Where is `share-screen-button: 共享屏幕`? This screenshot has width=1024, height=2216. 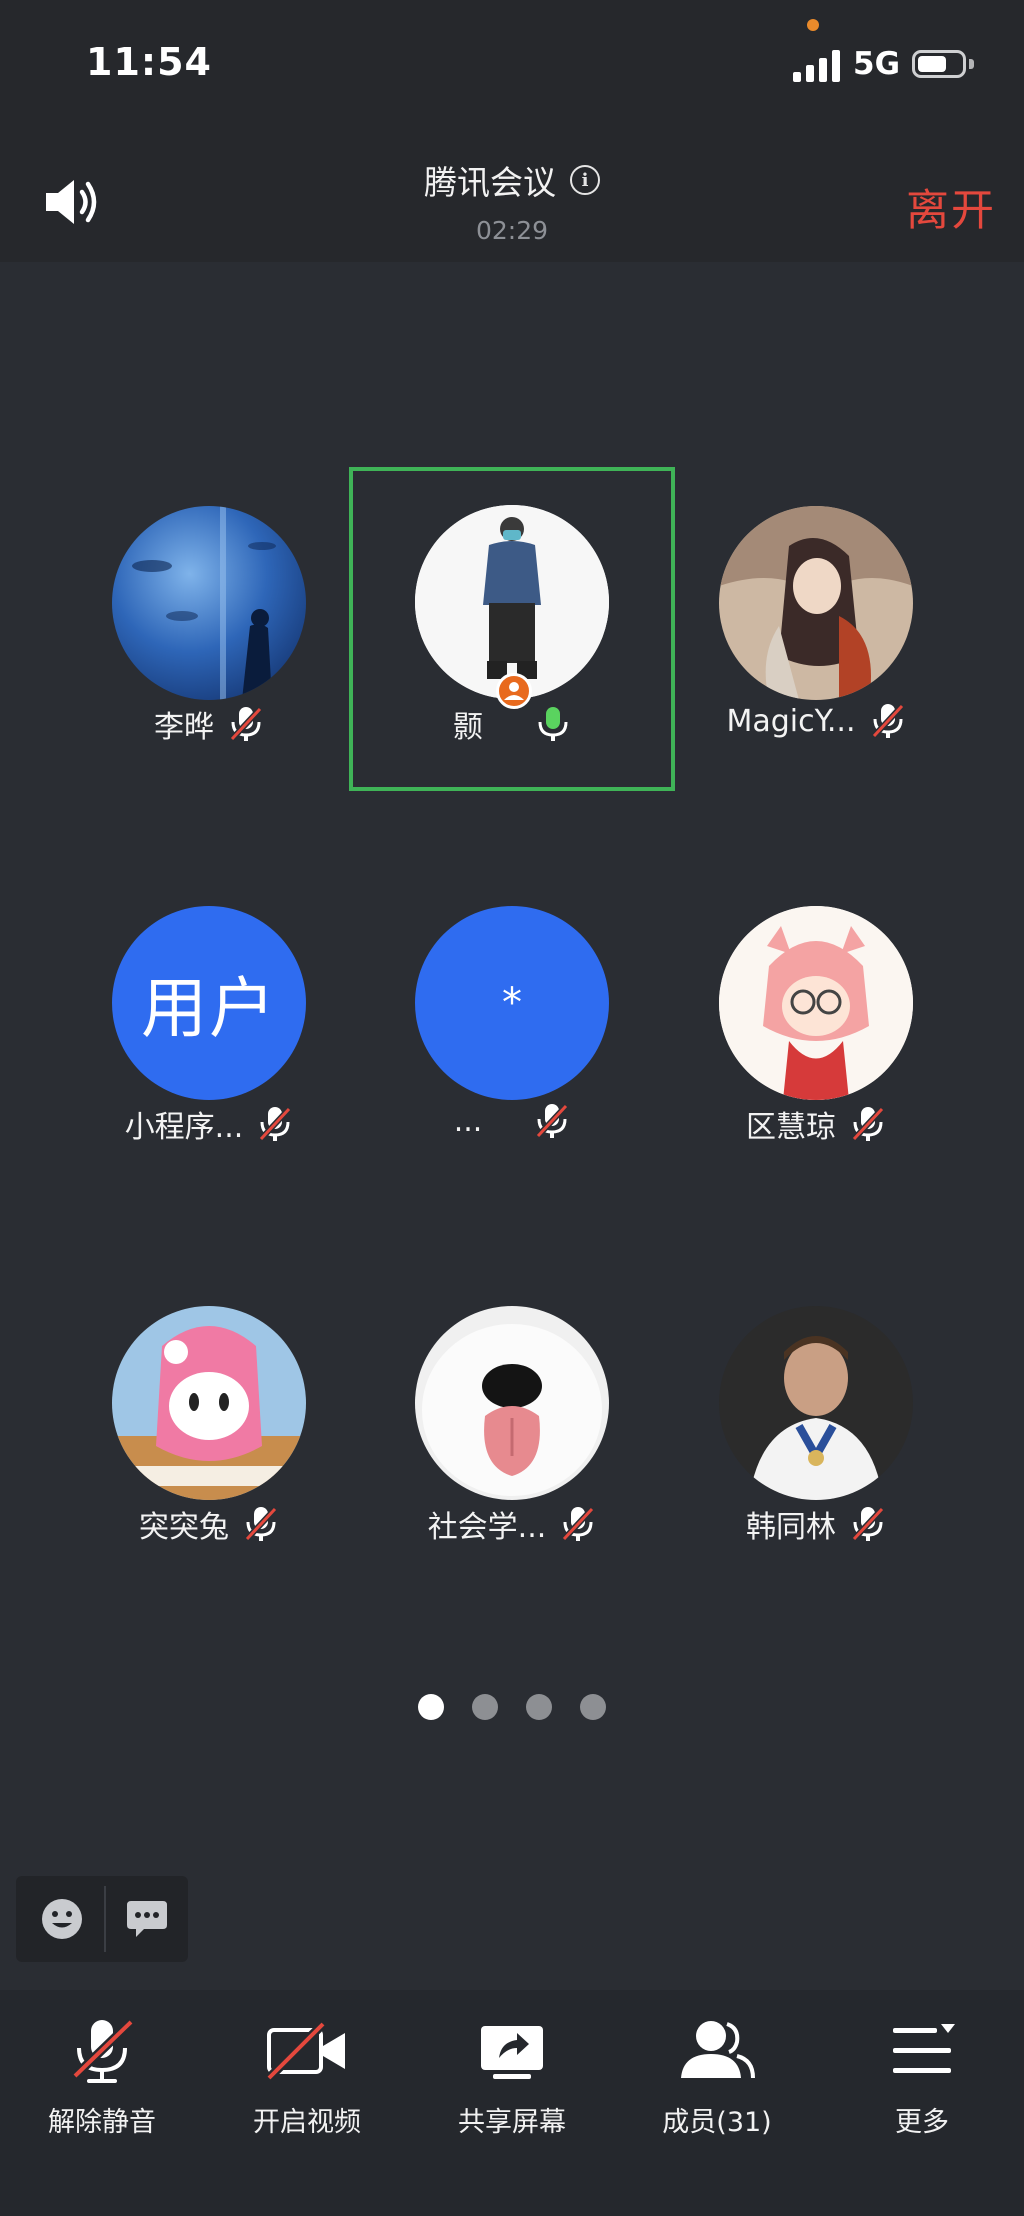
share-screen-button: 共享屏幕 is located at coordinates (512, 2077).